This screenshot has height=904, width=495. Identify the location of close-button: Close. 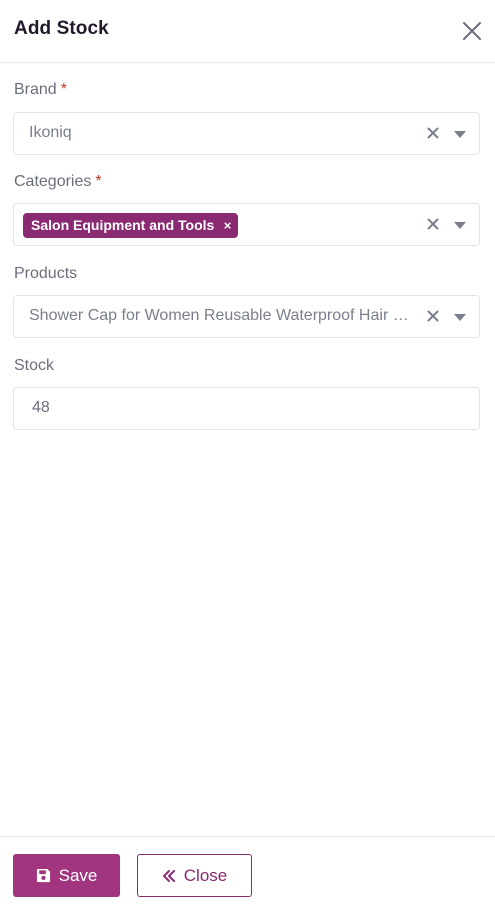
(194, 875).